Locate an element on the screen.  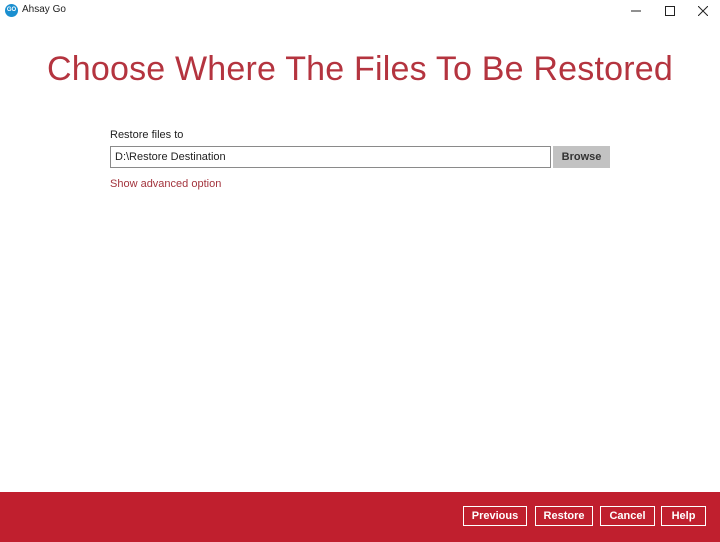
restore-button: Restore is located at coordinates (564, 516).